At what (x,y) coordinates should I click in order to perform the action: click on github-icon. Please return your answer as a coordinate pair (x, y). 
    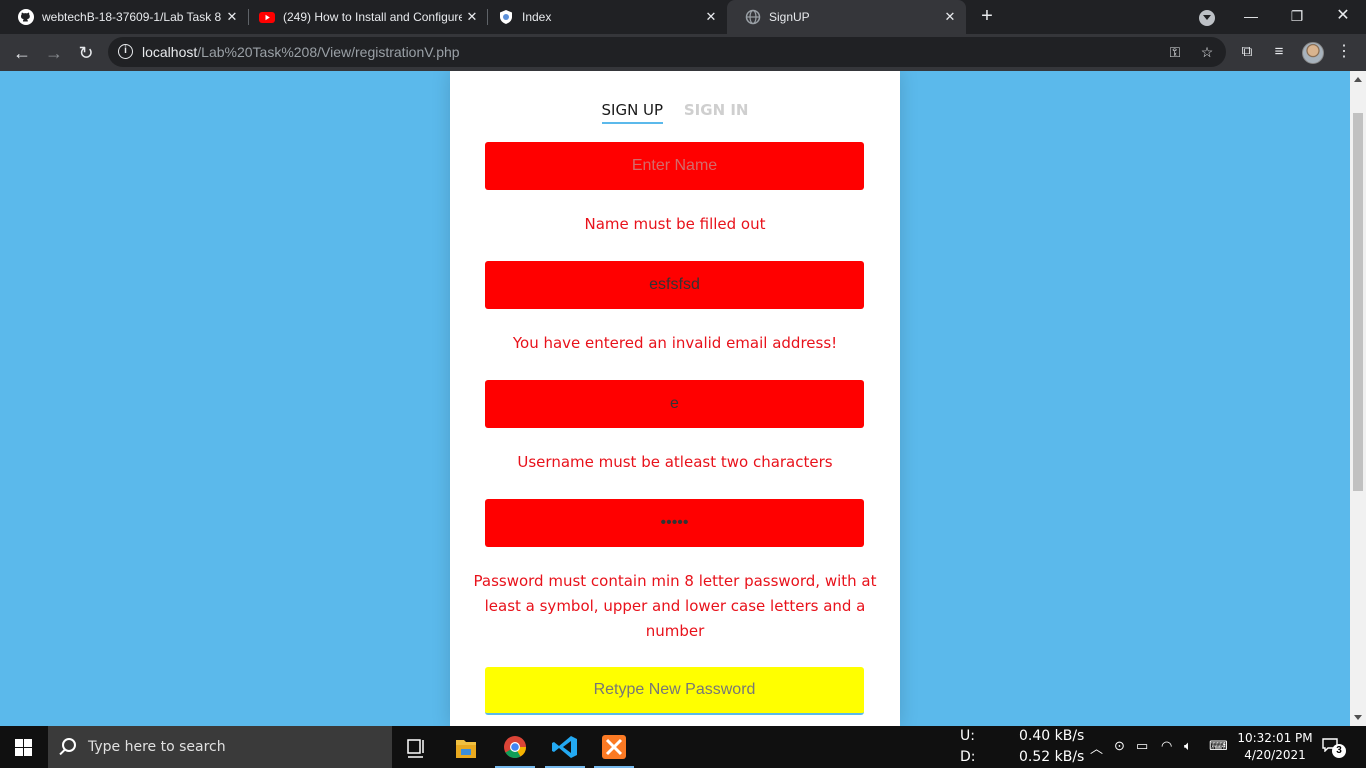
    Looking at the image, I should click on (26, 17).